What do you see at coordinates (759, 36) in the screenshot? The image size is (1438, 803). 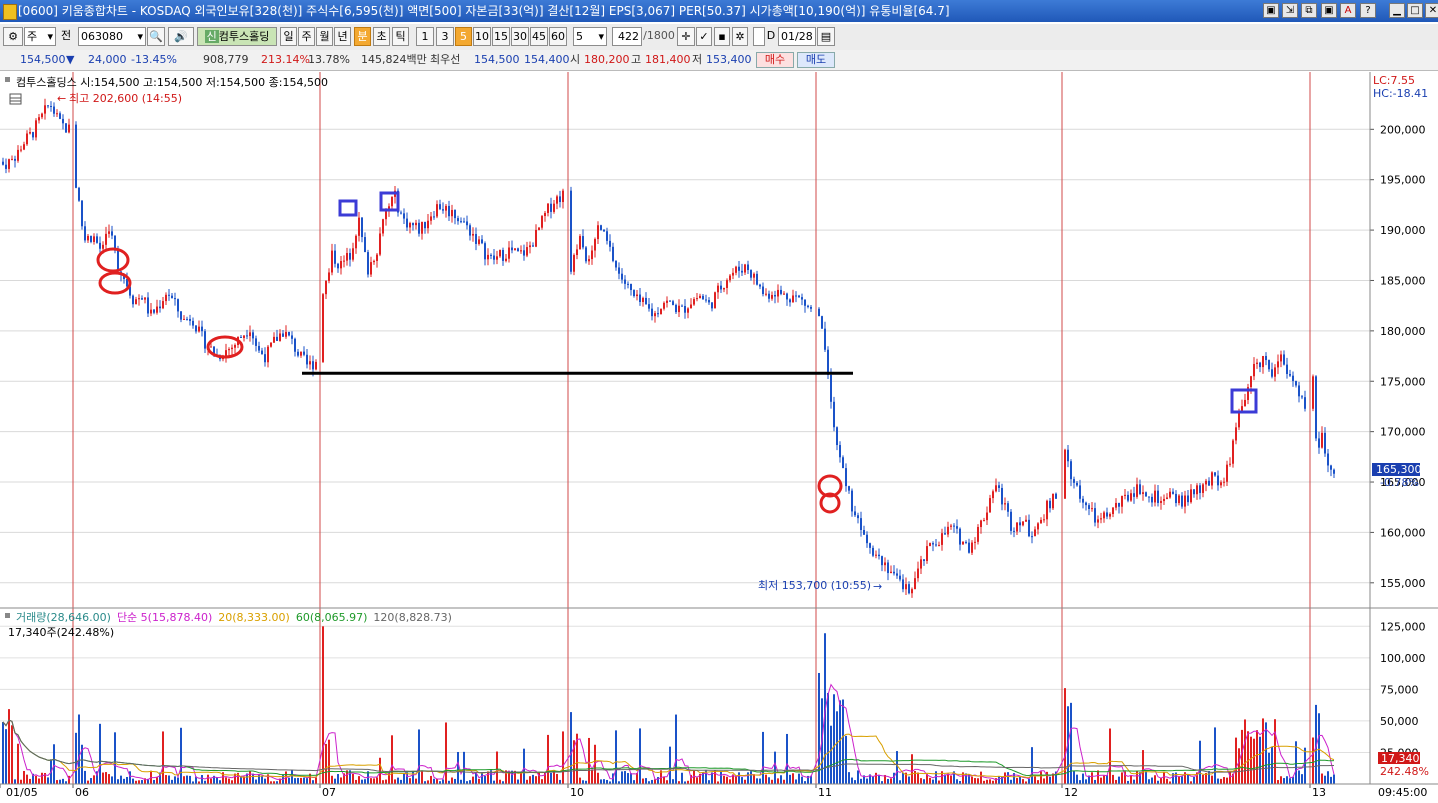 I see `date-checkbox` at bounding box center [759, 36].